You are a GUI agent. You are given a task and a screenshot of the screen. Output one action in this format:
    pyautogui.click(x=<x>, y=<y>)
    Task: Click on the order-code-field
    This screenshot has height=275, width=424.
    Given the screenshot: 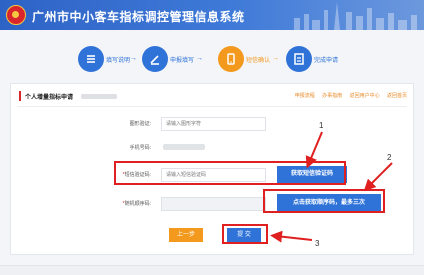 What is the action you would take?
    pyautogui.click(x=213, y=204)
    